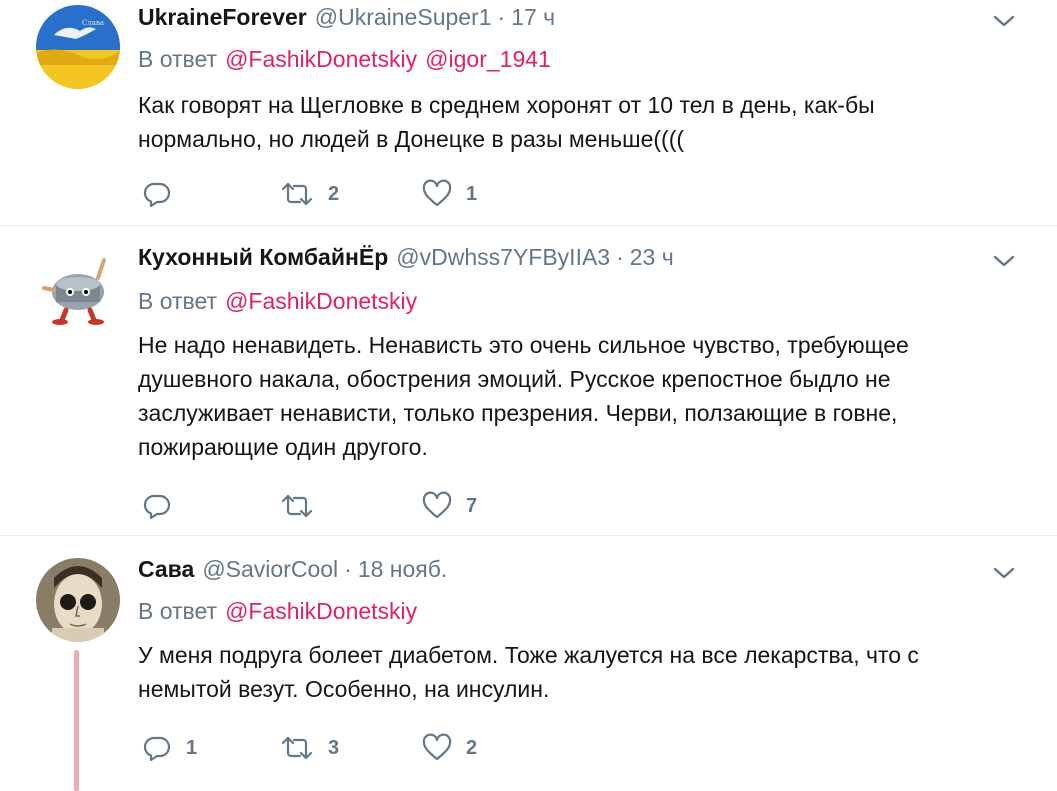  I want to click on timestamp: 18 нояб., so click(402, 569).